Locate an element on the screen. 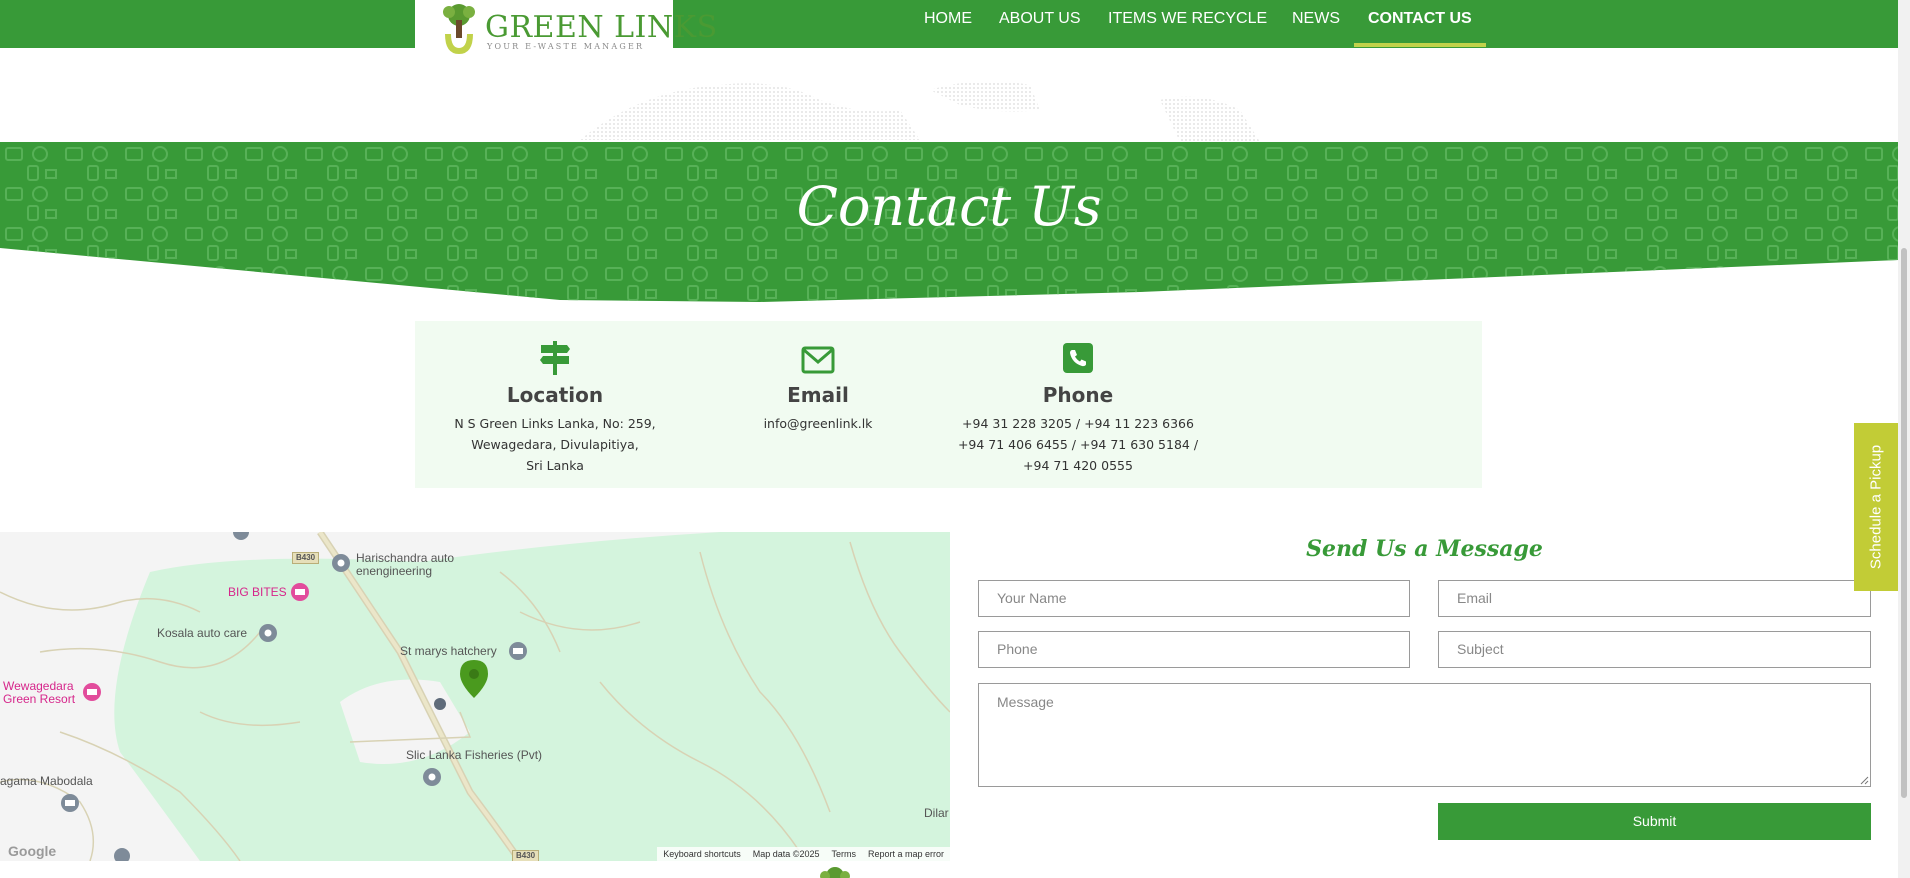 This screenshot has height=878, width=1910. schedule-pickup-label: Schedule a Pickup is located at coordinates (1876, 507).